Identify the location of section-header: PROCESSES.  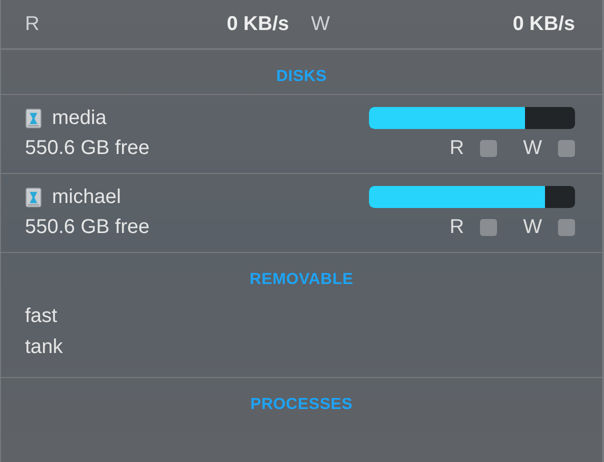
(301, 405).